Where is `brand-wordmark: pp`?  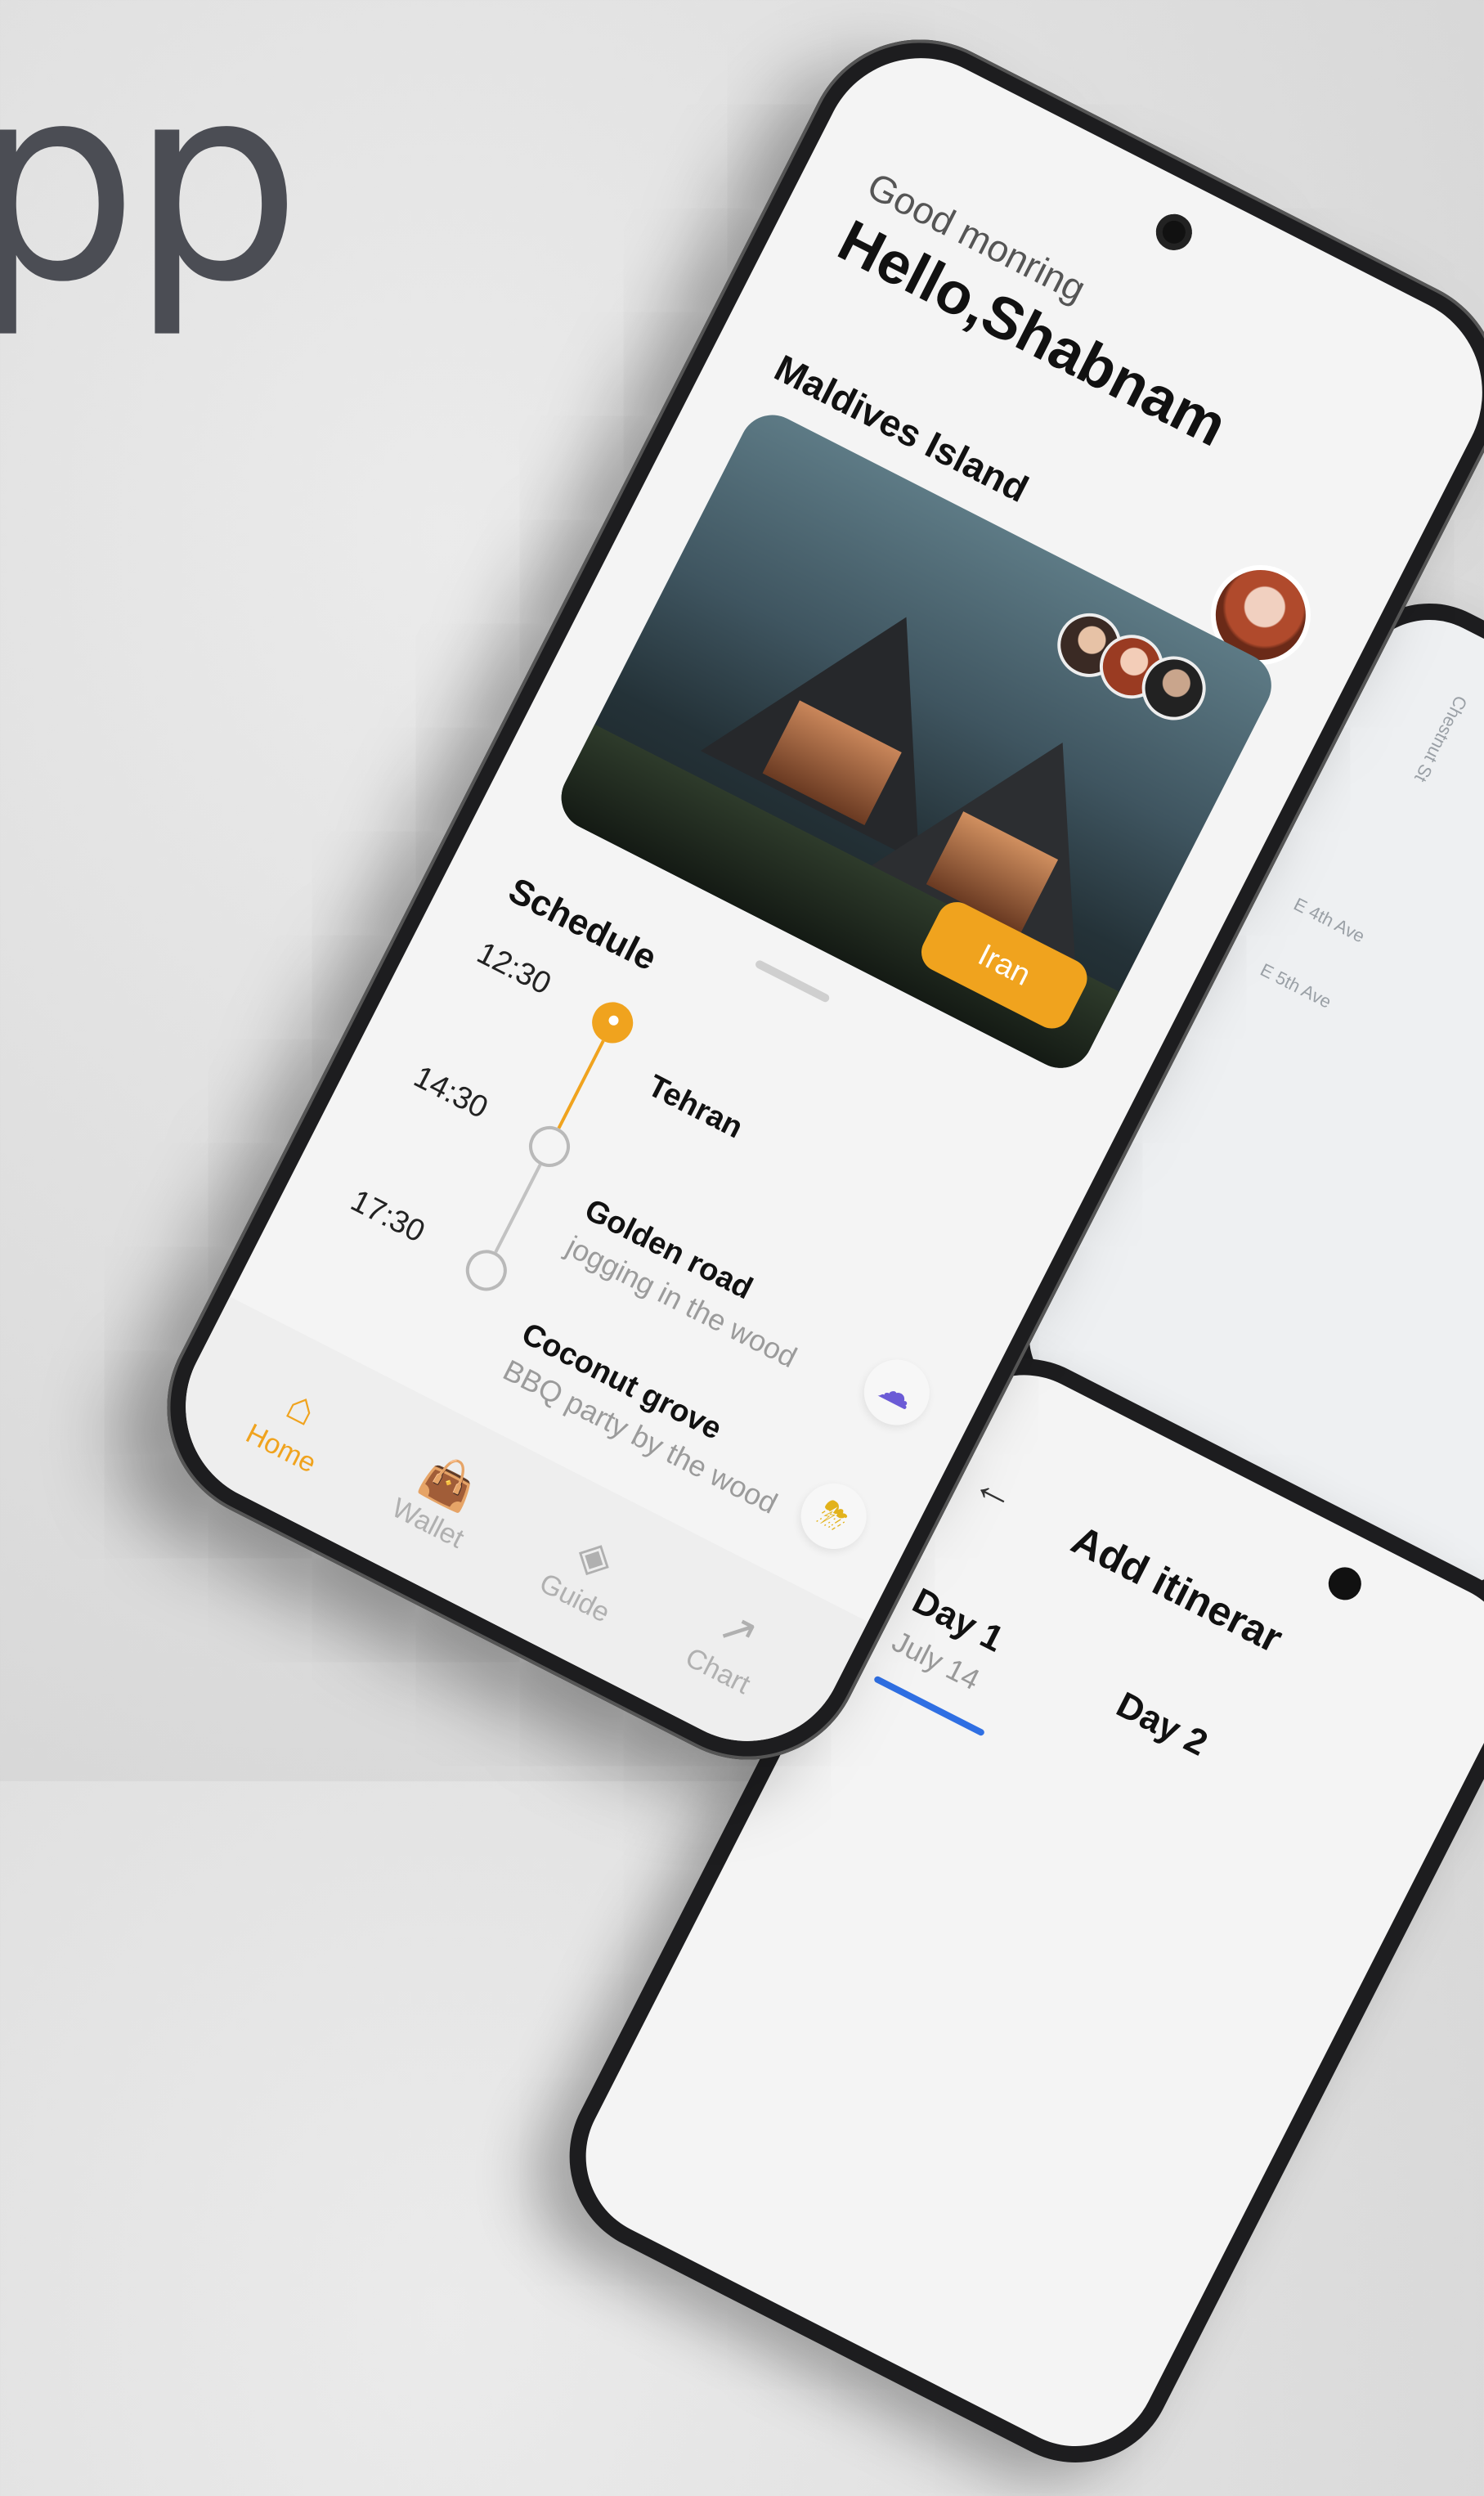
brand-wordmark: pp is located at coordinates (151, 184).